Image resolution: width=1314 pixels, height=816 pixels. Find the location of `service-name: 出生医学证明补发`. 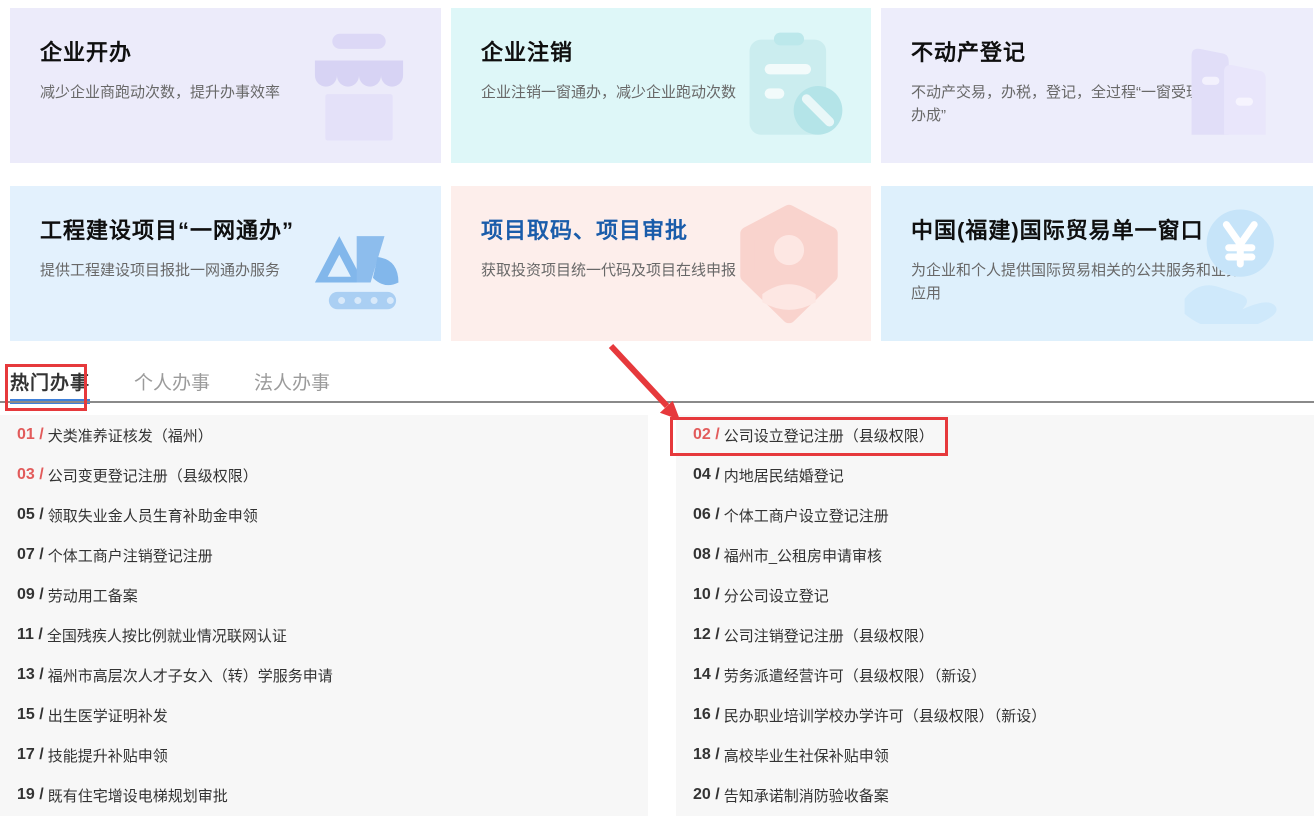

service-name: 出生医学证明补发 is located at coordinates (107, 716).